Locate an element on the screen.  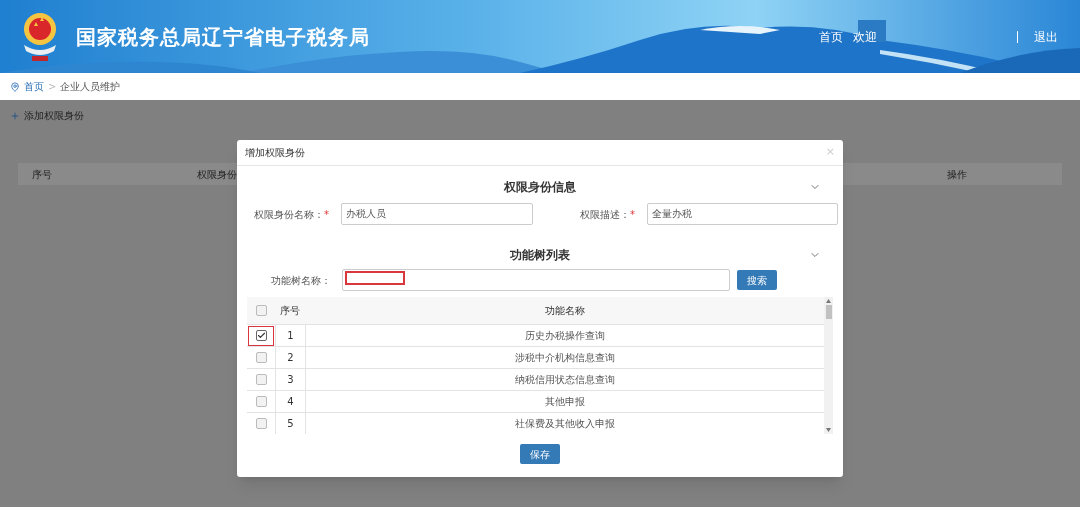
add-button: 添加权限身份 is located at coordinates (47, 115).